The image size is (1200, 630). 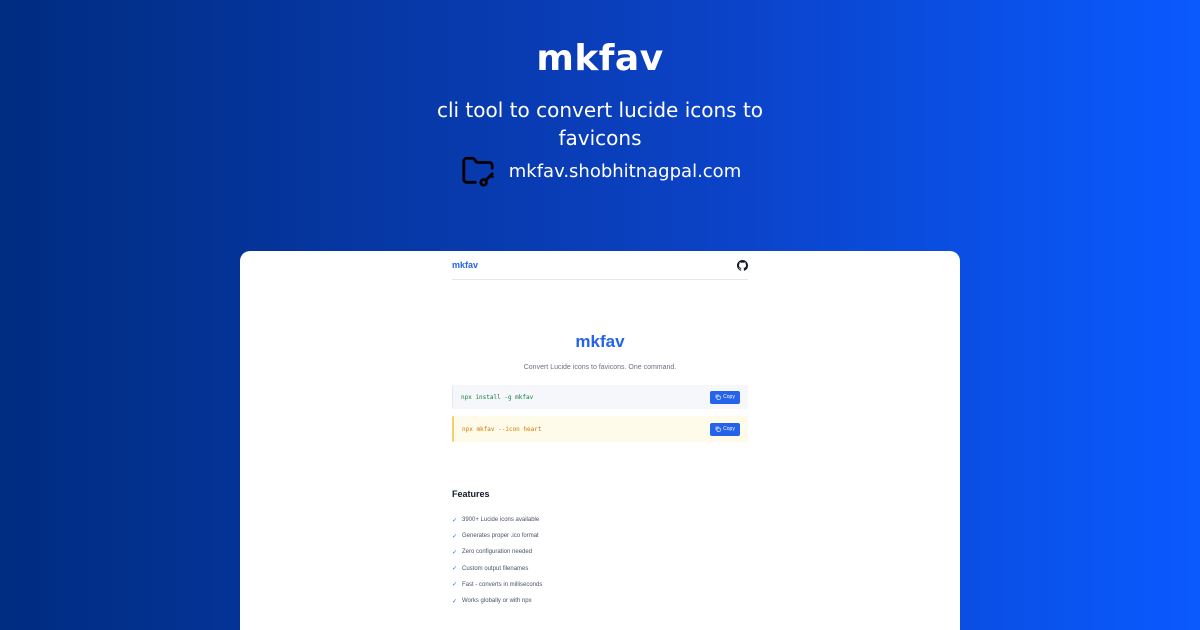 What do you see at coordinates (497, 552) in the screenshot?
I see `feature-text: Zero configuration needed` at bounding box center [497, 552].